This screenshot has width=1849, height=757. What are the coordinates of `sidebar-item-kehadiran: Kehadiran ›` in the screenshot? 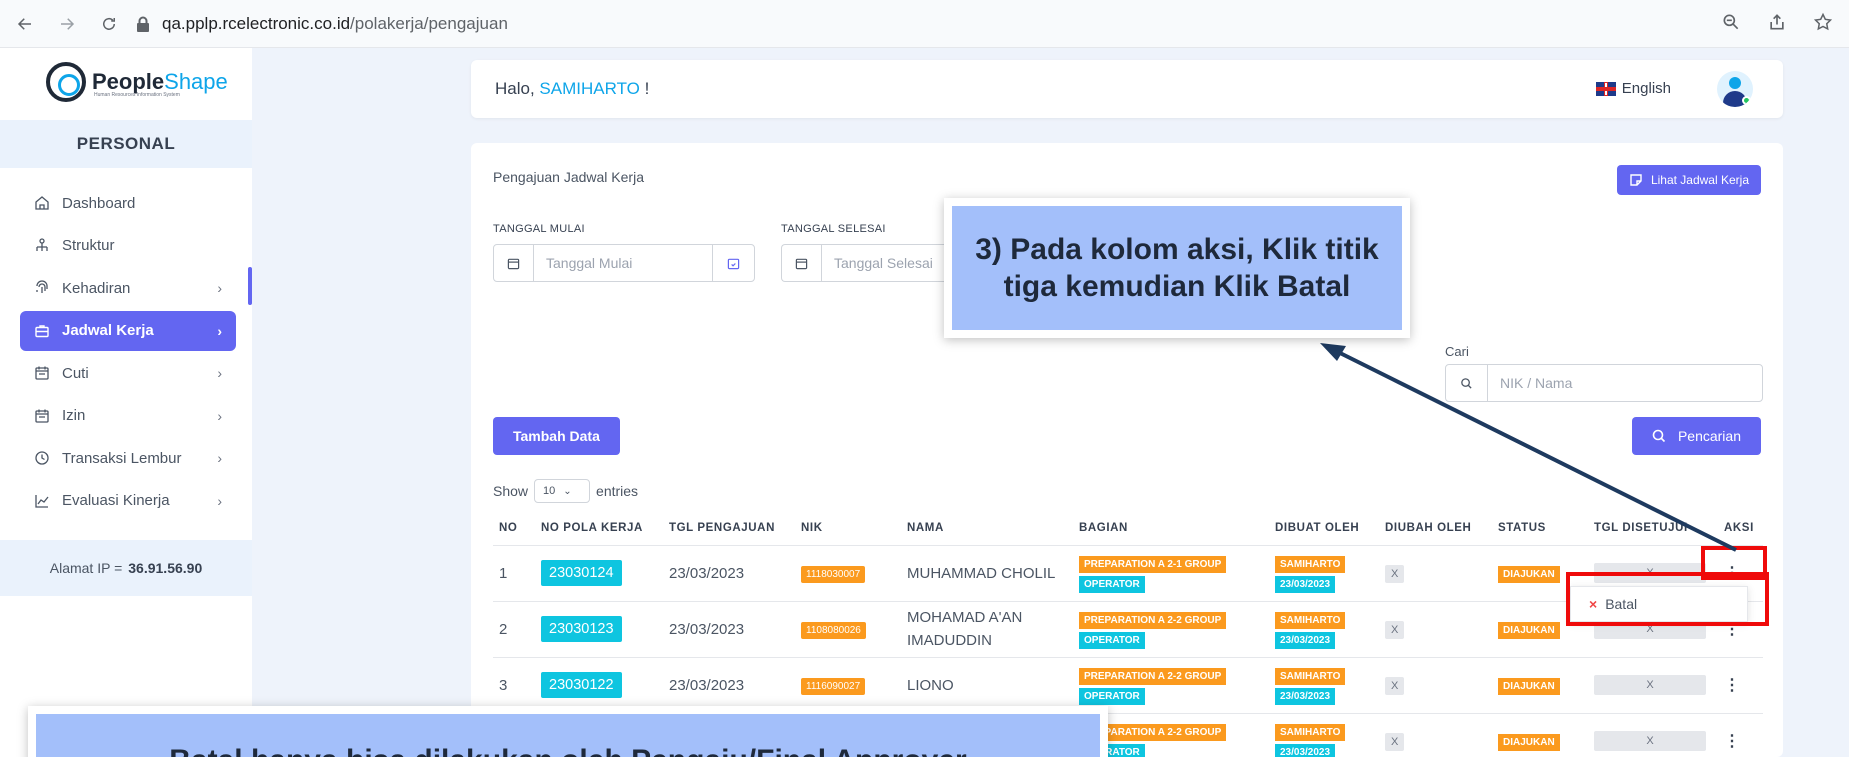 It's located at (128, 288).